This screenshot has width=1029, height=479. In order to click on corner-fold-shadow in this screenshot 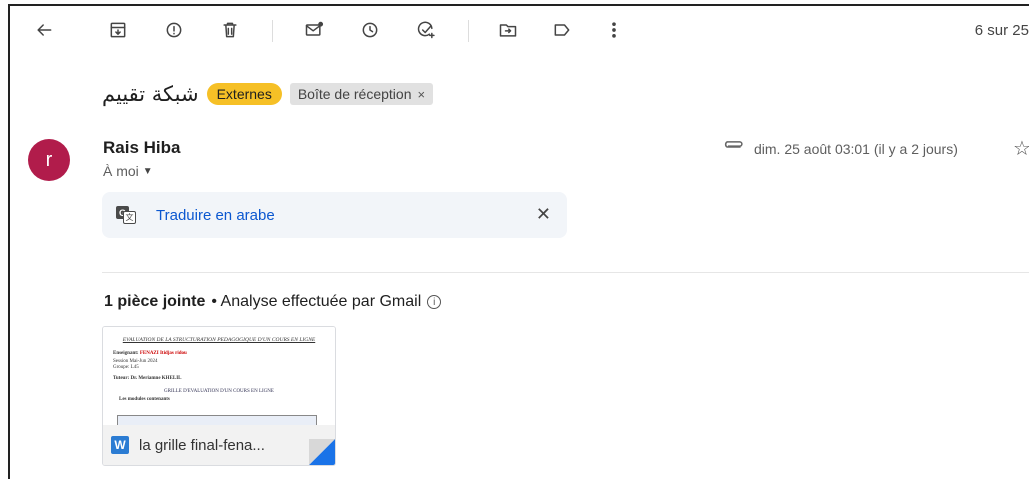, I will do `click(322, 452)`.